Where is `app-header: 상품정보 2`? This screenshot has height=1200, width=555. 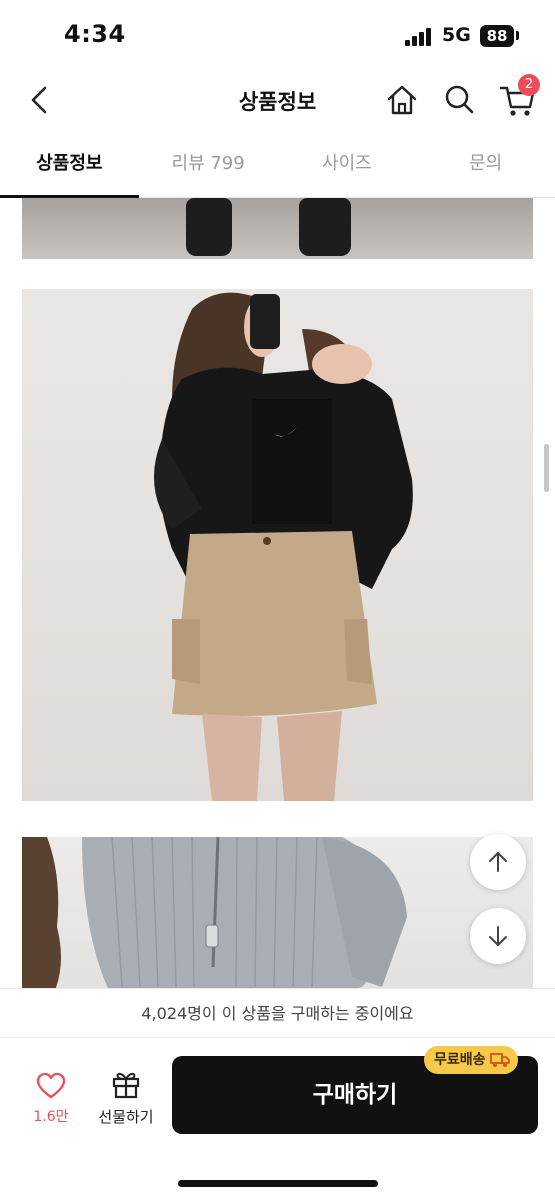 app-header: 상품정보 2 is located at coordinates (277, 99).